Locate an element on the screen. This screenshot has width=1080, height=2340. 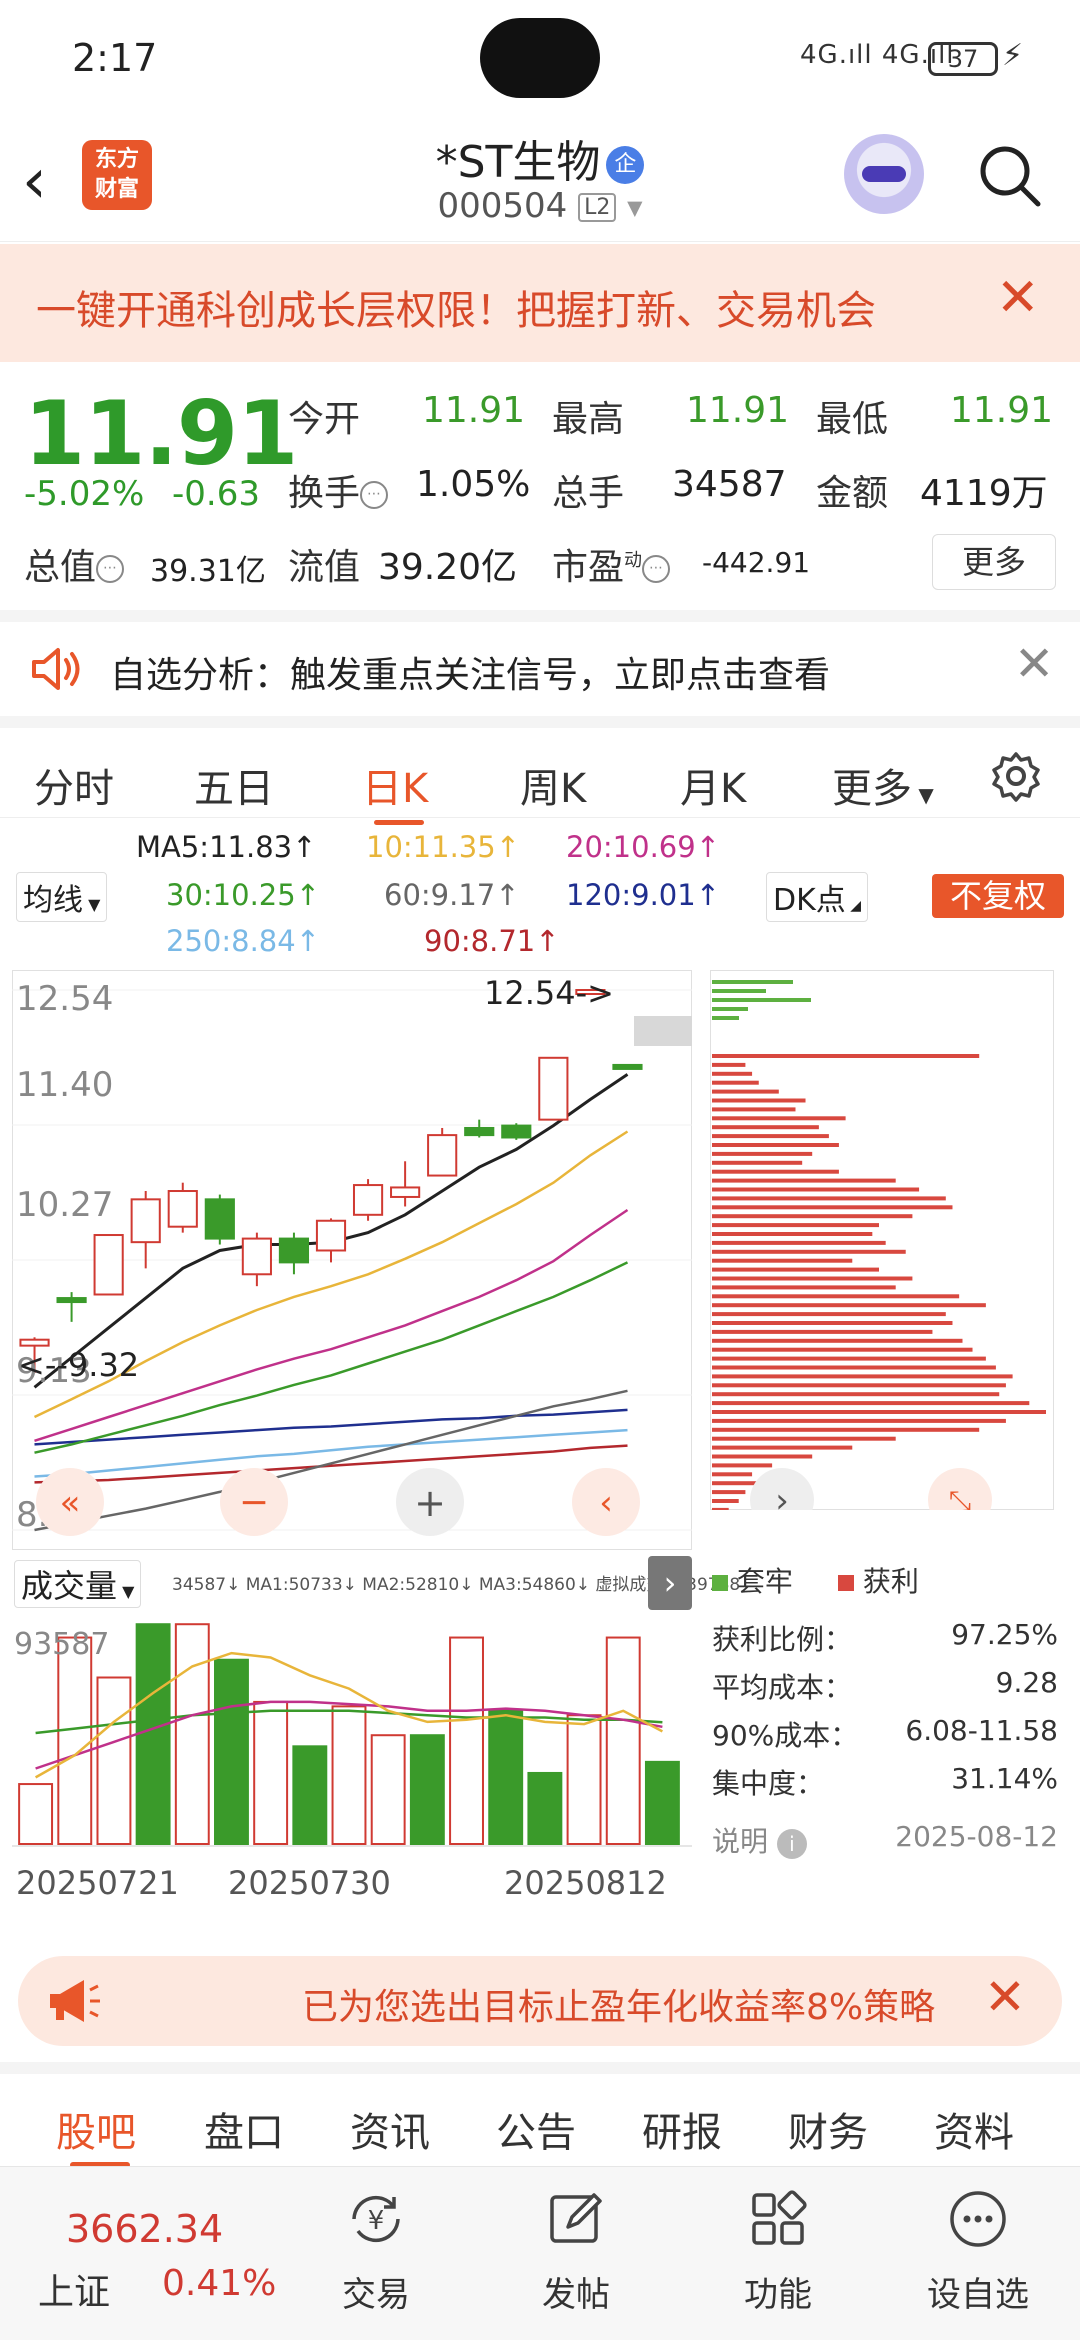
nav-trade-label: 交易 is located at coordinates (376, 2295).